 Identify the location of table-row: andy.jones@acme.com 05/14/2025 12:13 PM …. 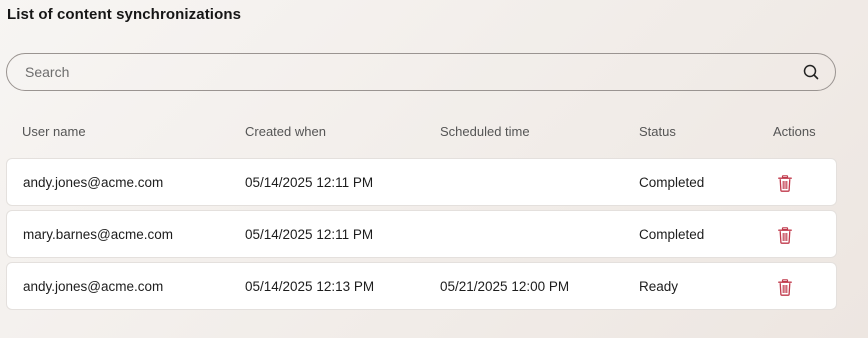
(421, 286).